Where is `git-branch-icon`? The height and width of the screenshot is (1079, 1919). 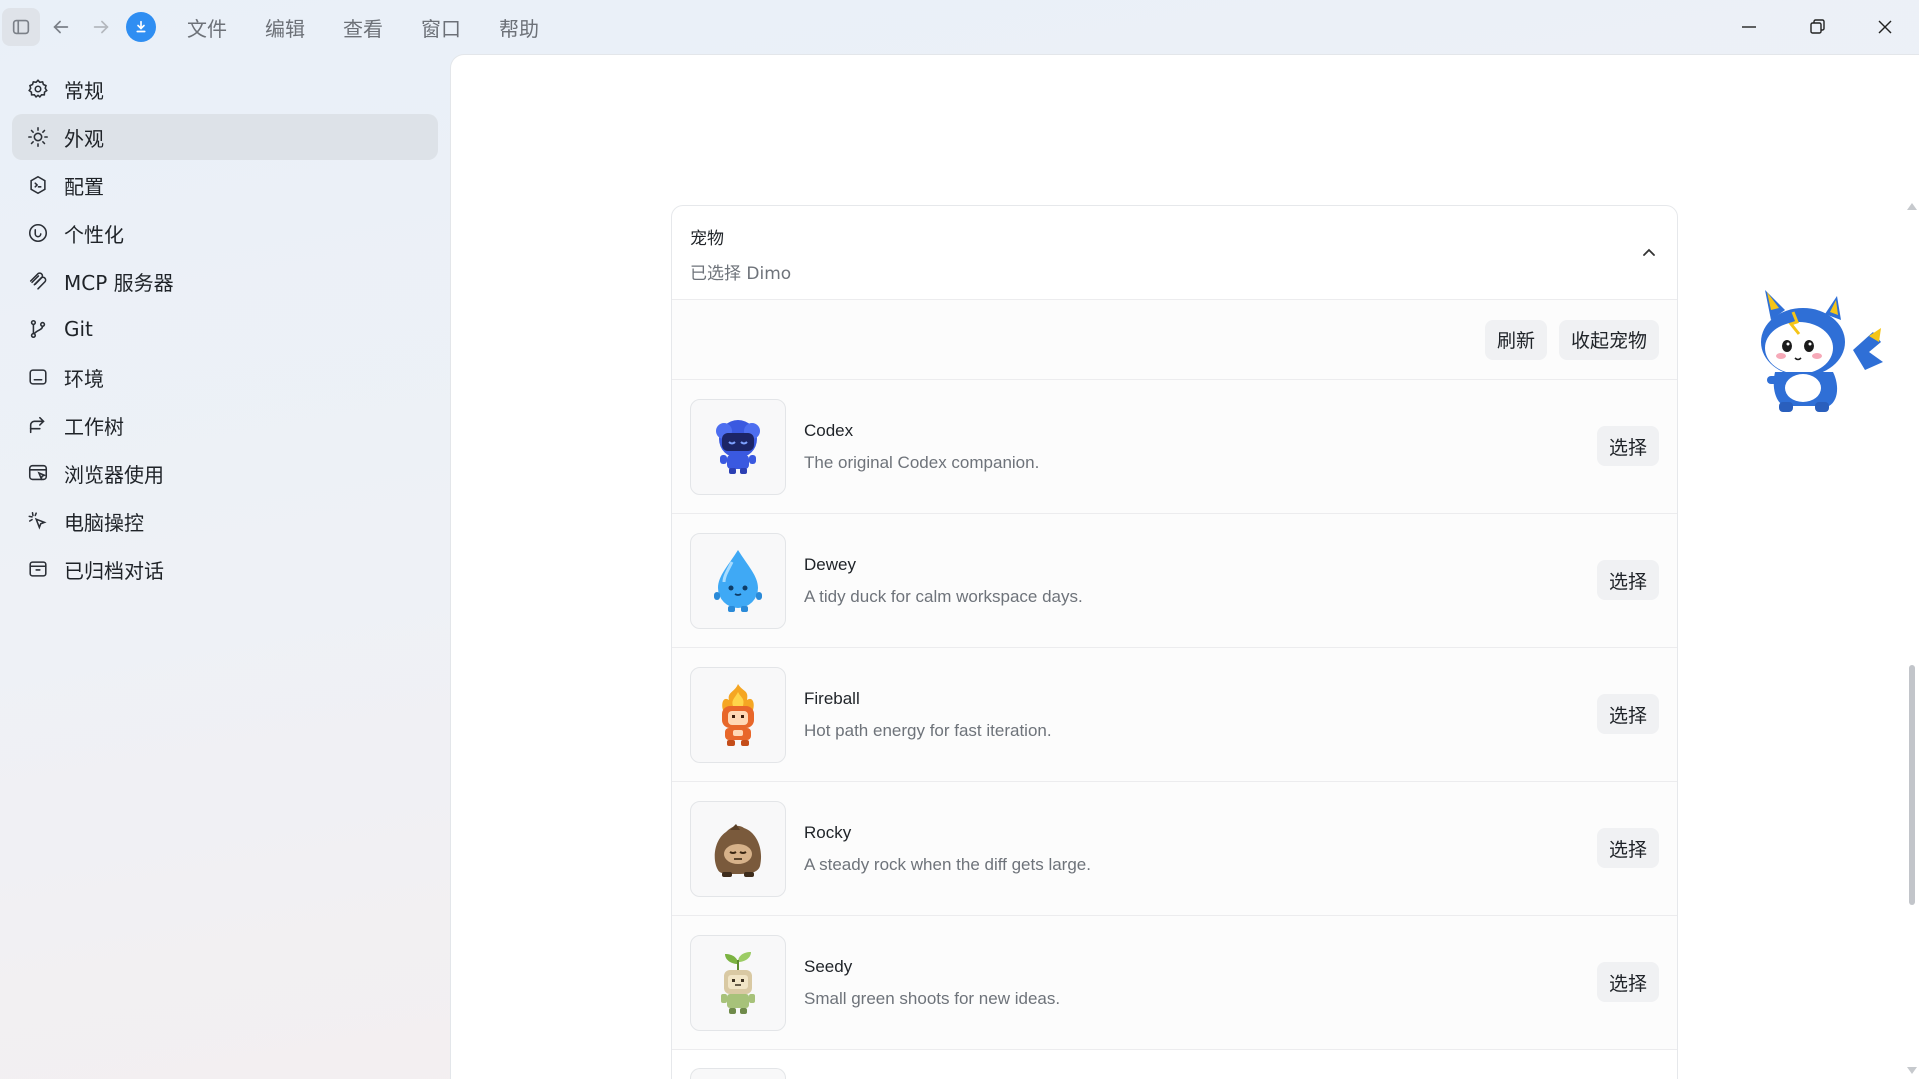 git-branch-icon is located at coordinates (38, 329).